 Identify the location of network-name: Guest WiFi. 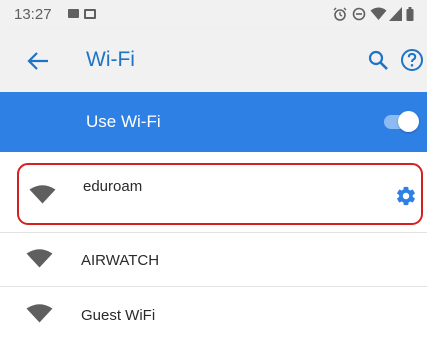
(118, 315).